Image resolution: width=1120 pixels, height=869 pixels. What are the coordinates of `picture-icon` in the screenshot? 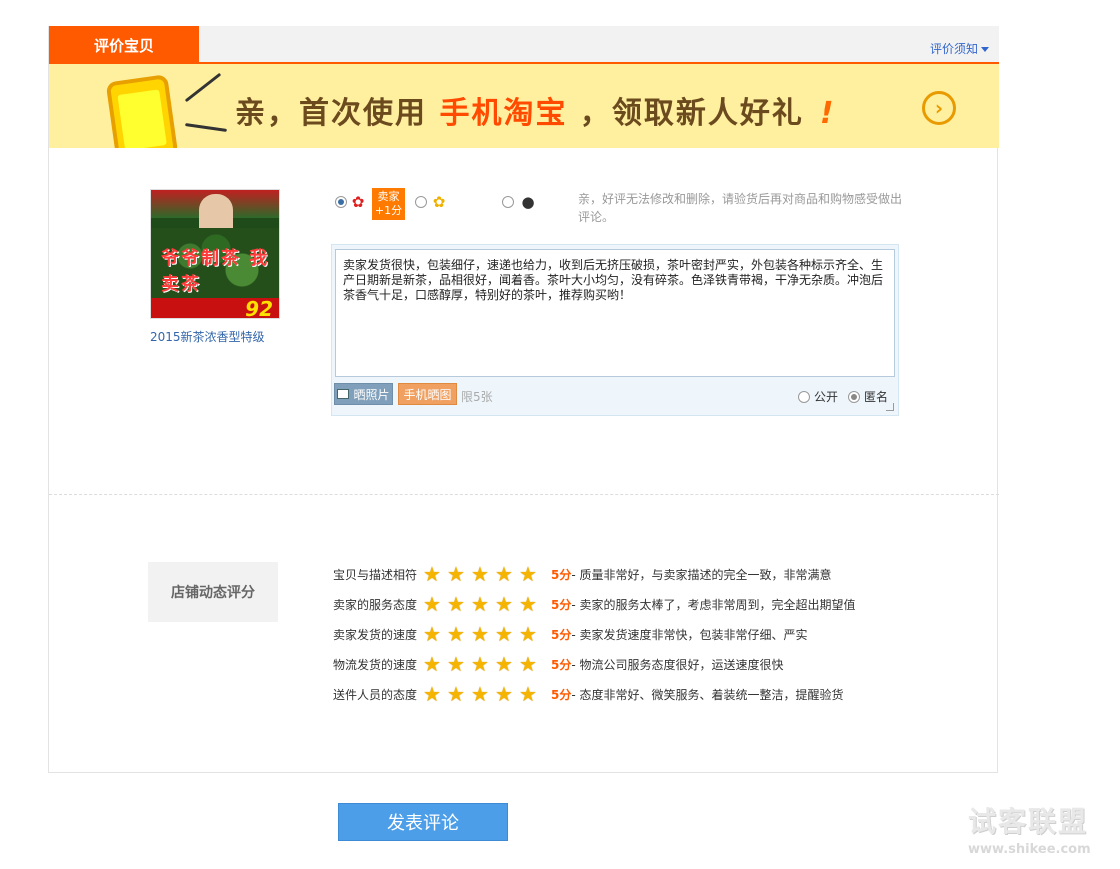 It's located at (343, 394).